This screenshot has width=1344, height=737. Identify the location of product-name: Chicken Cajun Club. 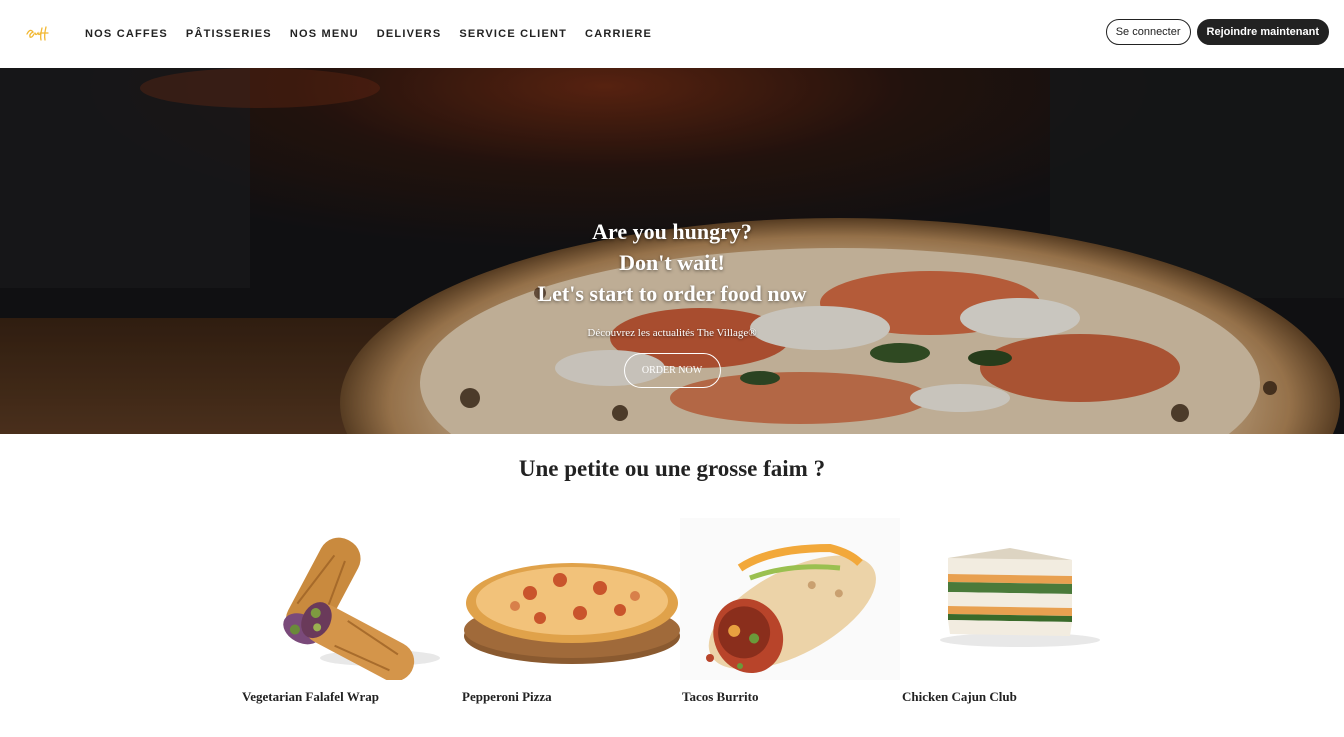
(959, 696).